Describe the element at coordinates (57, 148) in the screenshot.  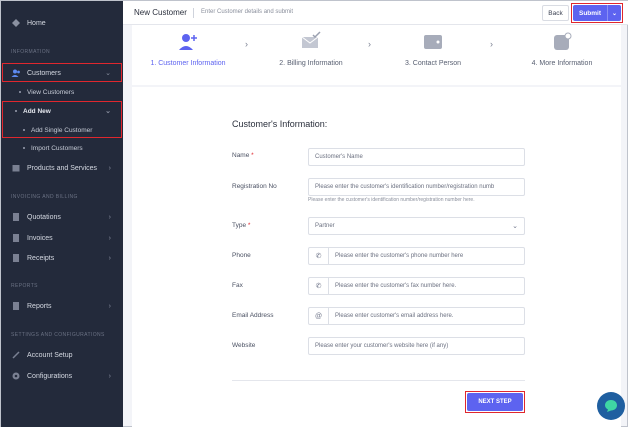
I see `sidebar-item-label: Import Customers` at that location.